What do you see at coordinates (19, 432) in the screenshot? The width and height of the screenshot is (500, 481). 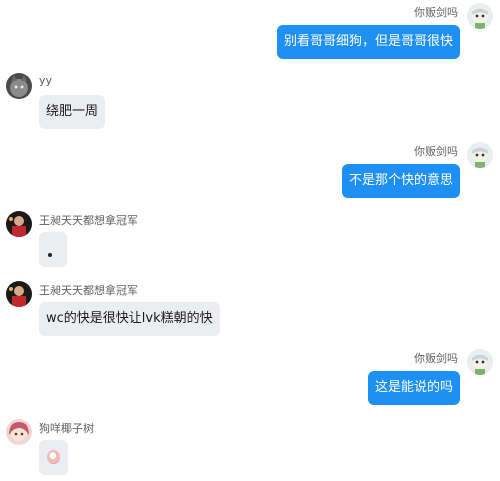 I see `pink-hair-avatar-icon` at bounding box center [19, 432].